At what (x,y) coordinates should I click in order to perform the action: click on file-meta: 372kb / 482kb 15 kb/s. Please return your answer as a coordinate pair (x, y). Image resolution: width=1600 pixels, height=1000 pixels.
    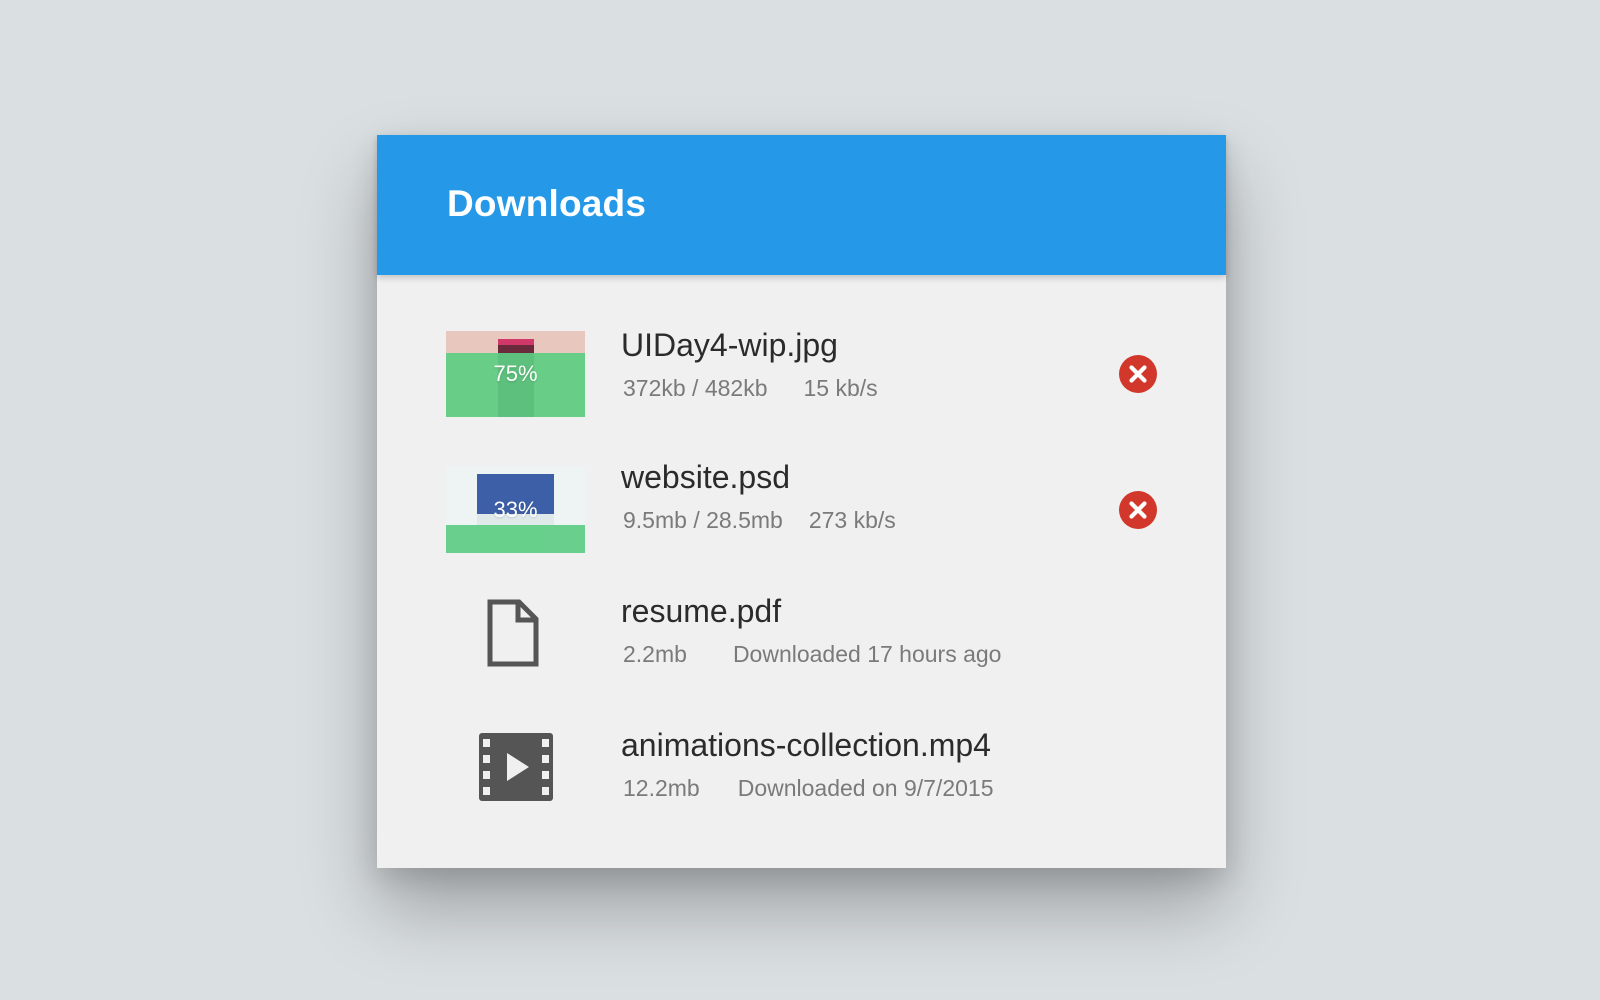
    Looking at the image, I should click on (750, 388).